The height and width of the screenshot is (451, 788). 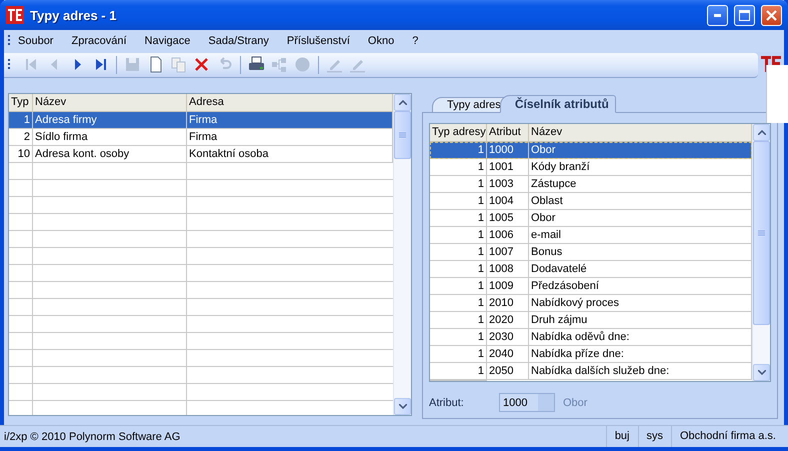 What do you see at coordinates (15, 15) in the screenshot?
I see `app-logo-icon` at bounding box center [15, 15].